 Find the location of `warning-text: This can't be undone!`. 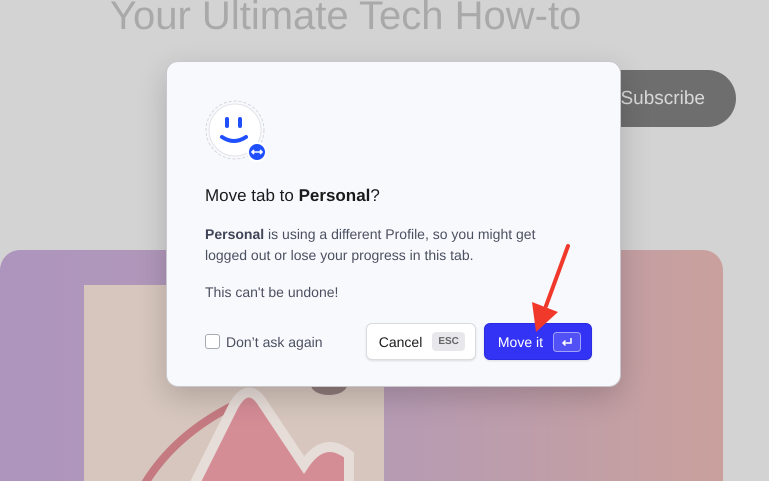

warning-text: This can't be undone! is located at coordinates (272, 292).